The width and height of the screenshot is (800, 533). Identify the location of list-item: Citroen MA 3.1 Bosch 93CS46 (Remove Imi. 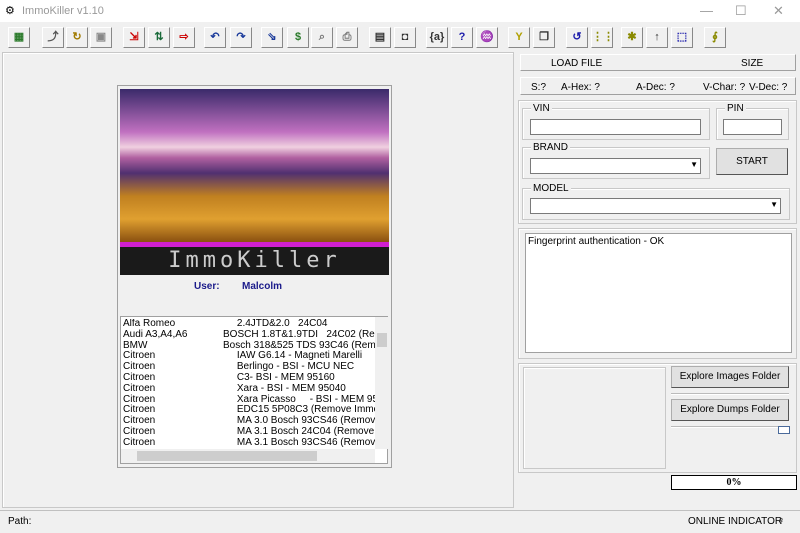
(248, 442).